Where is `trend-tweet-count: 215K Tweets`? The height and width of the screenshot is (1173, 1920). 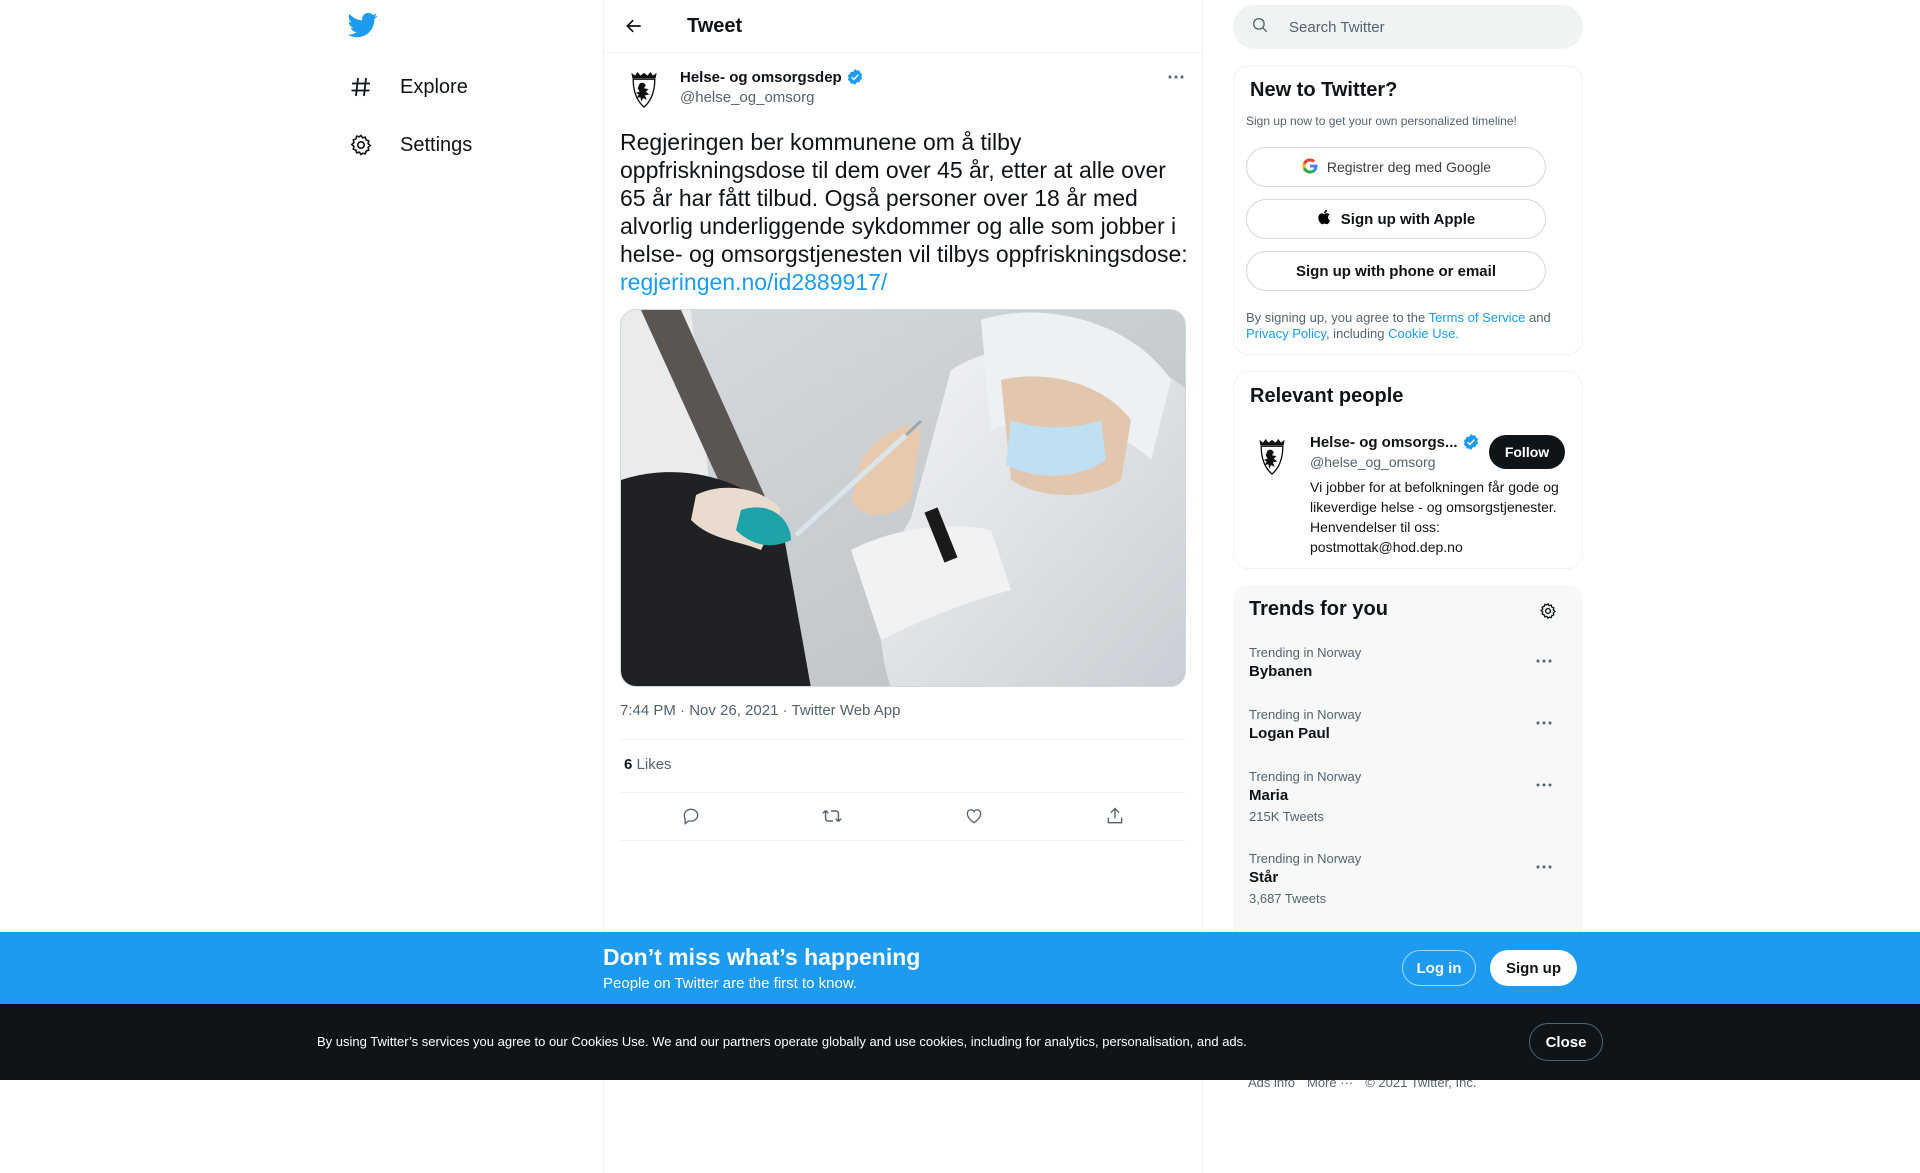 trend-tweet-count: 215K Tweets is located at coordinates (1286, 816).